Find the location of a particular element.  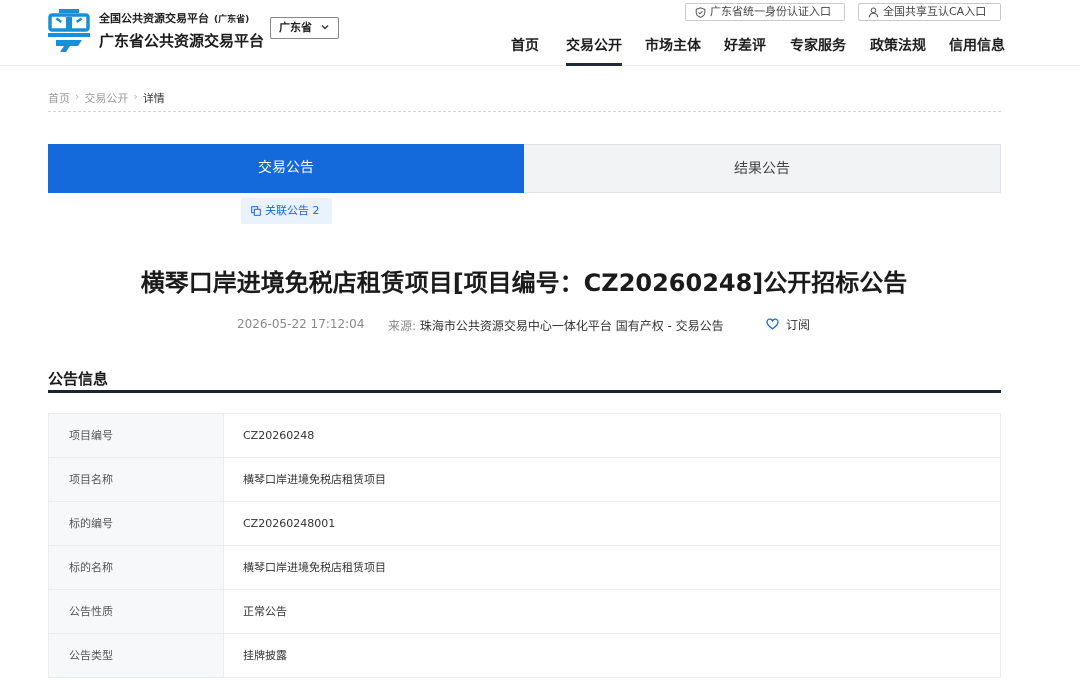

notice-tabs: 交易公告 结果公告 is located at coordinates (524, 168).